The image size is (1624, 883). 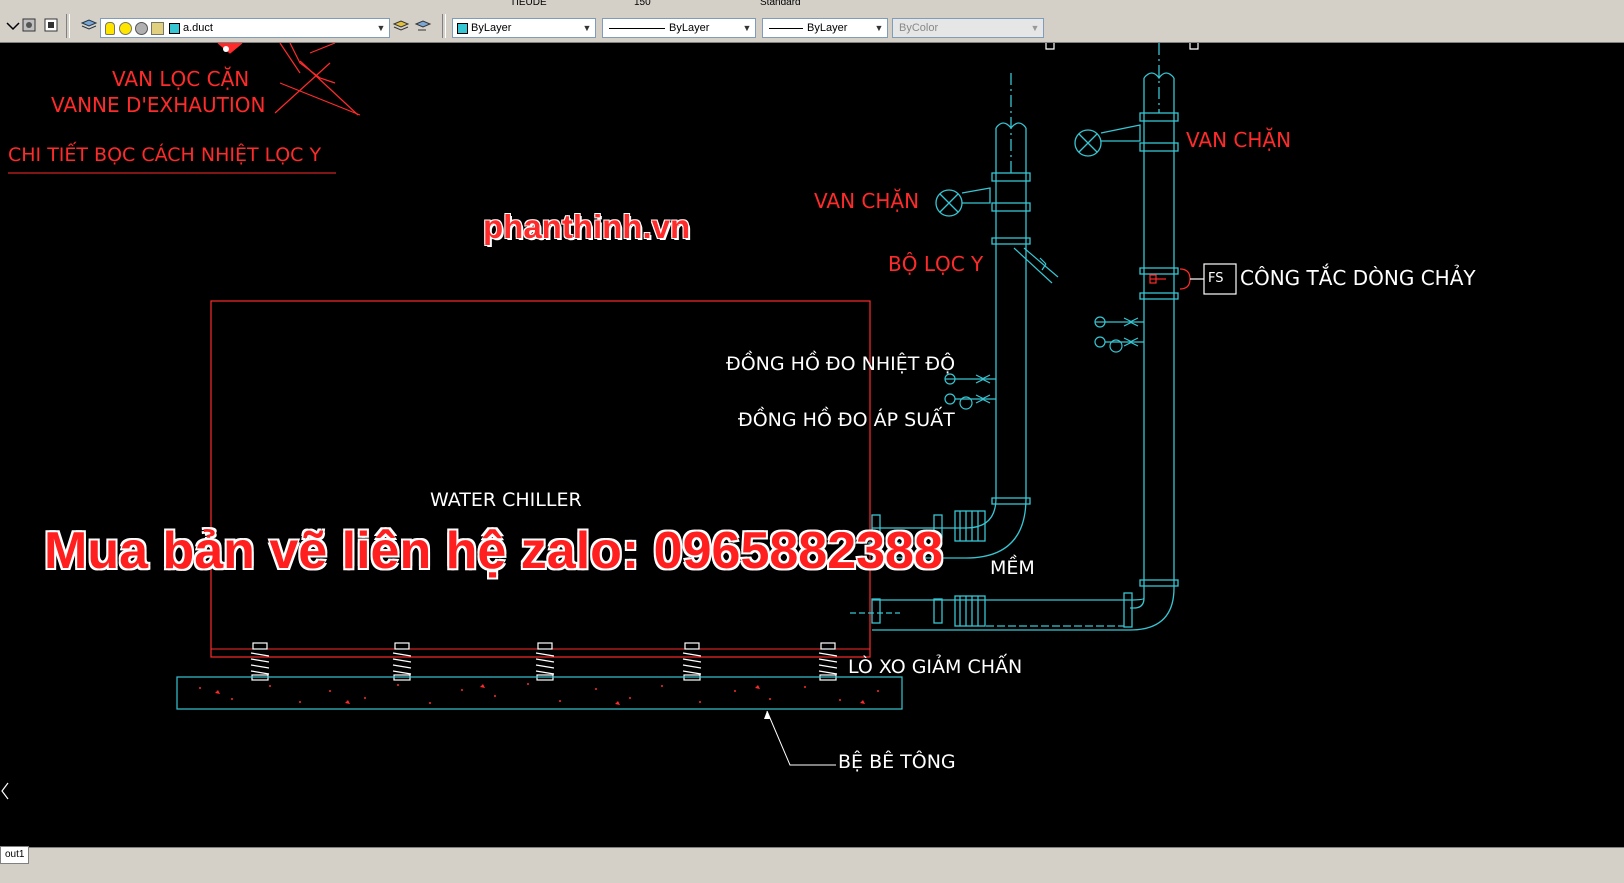 What do you see at coordinates (401, 25) in the screenshot?
I see `make-object-layer-current-icon` at bounding box center [401, 25].